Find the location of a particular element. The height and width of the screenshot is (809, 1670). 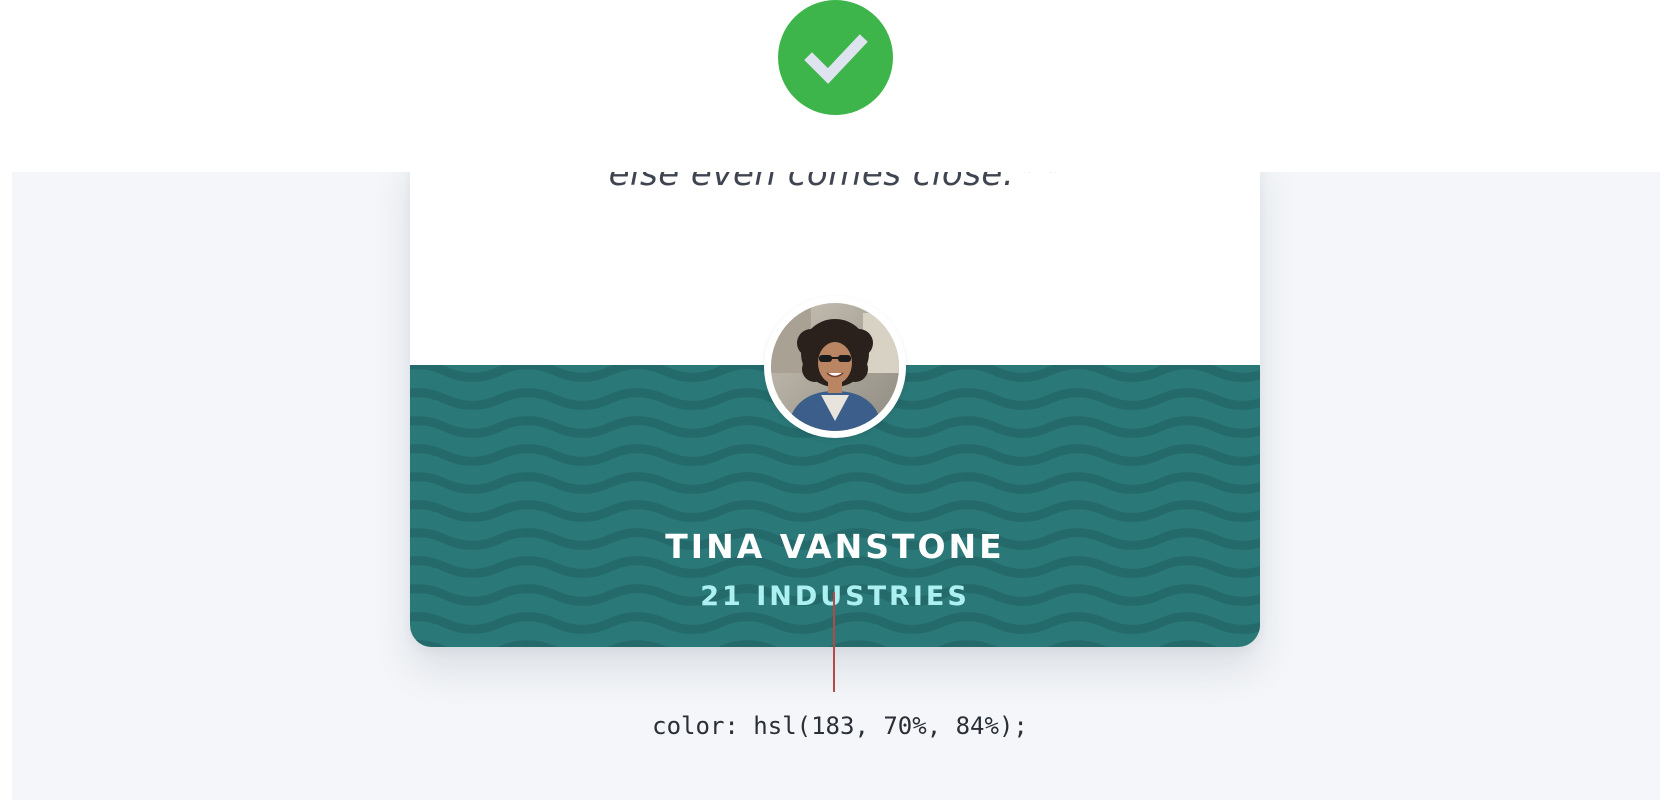

avatar is located at coordinates (835, 367).